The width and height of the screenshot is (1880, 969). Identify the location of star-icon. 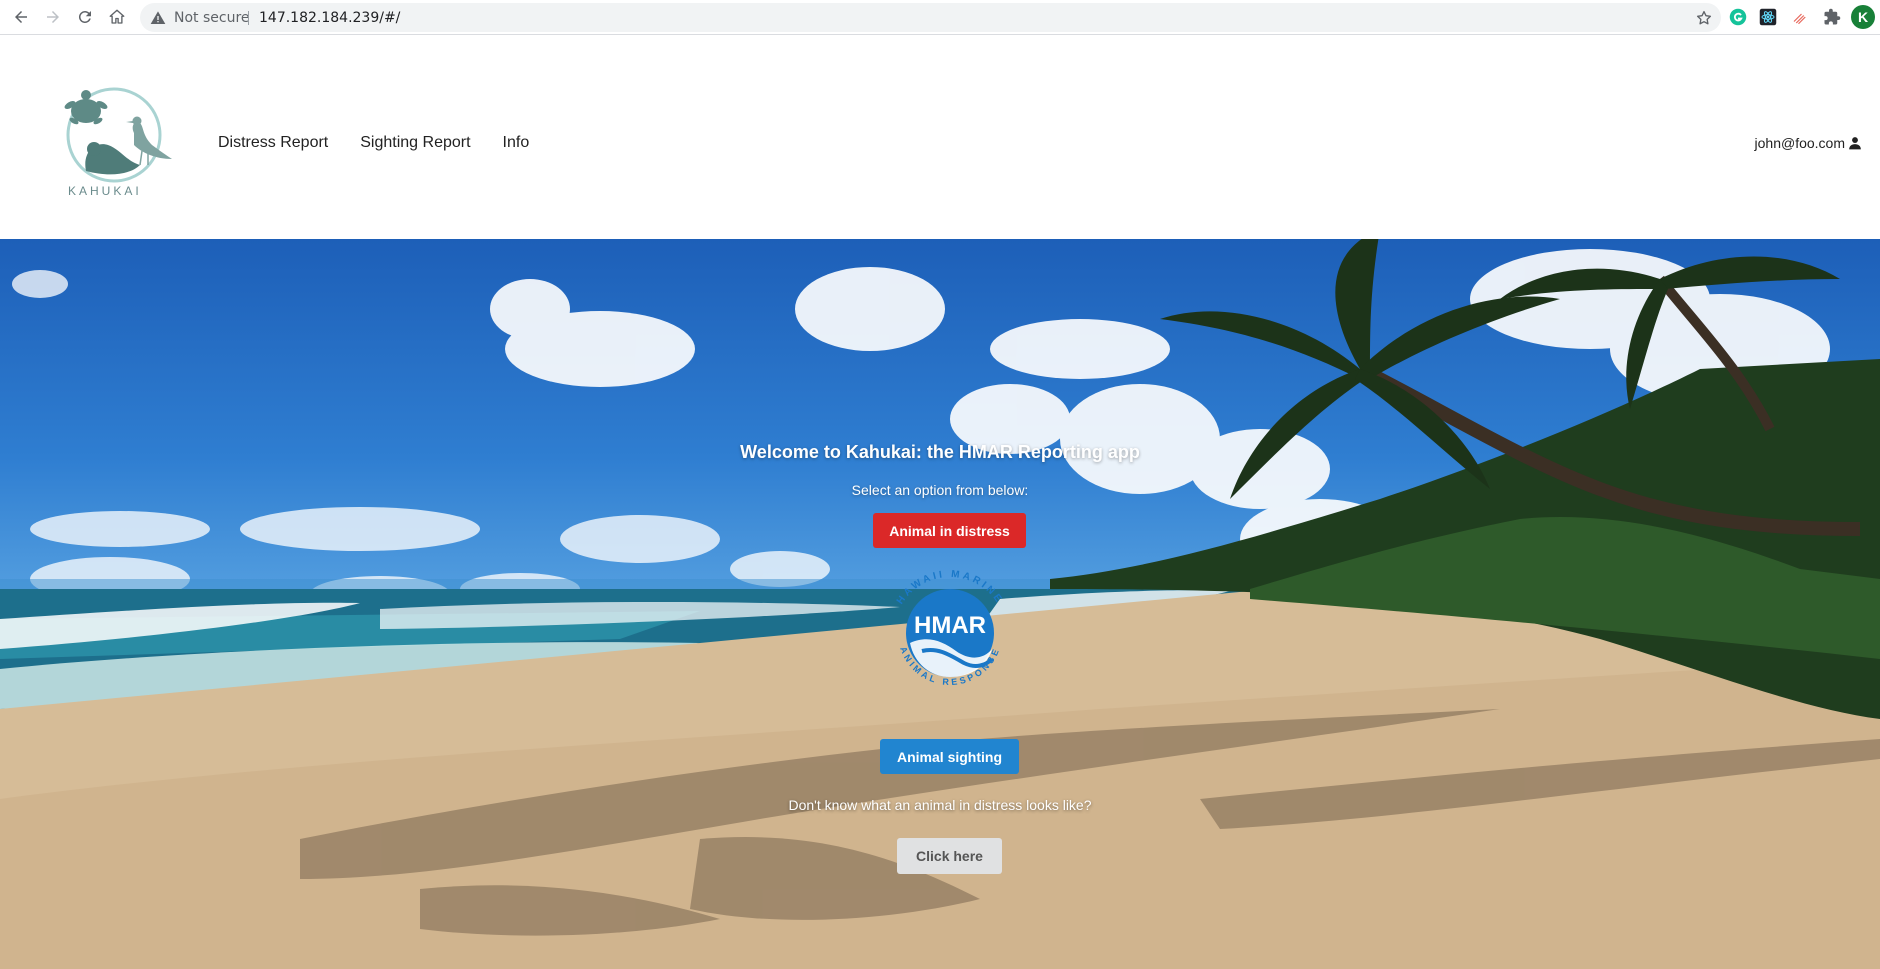
(1704, 18).